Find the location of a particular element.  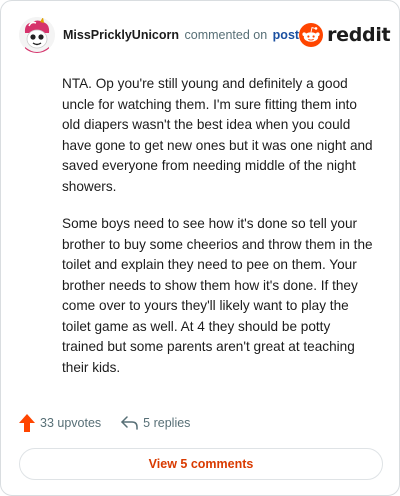

commented-on-text: commented on is located at coordinates (226, 35).